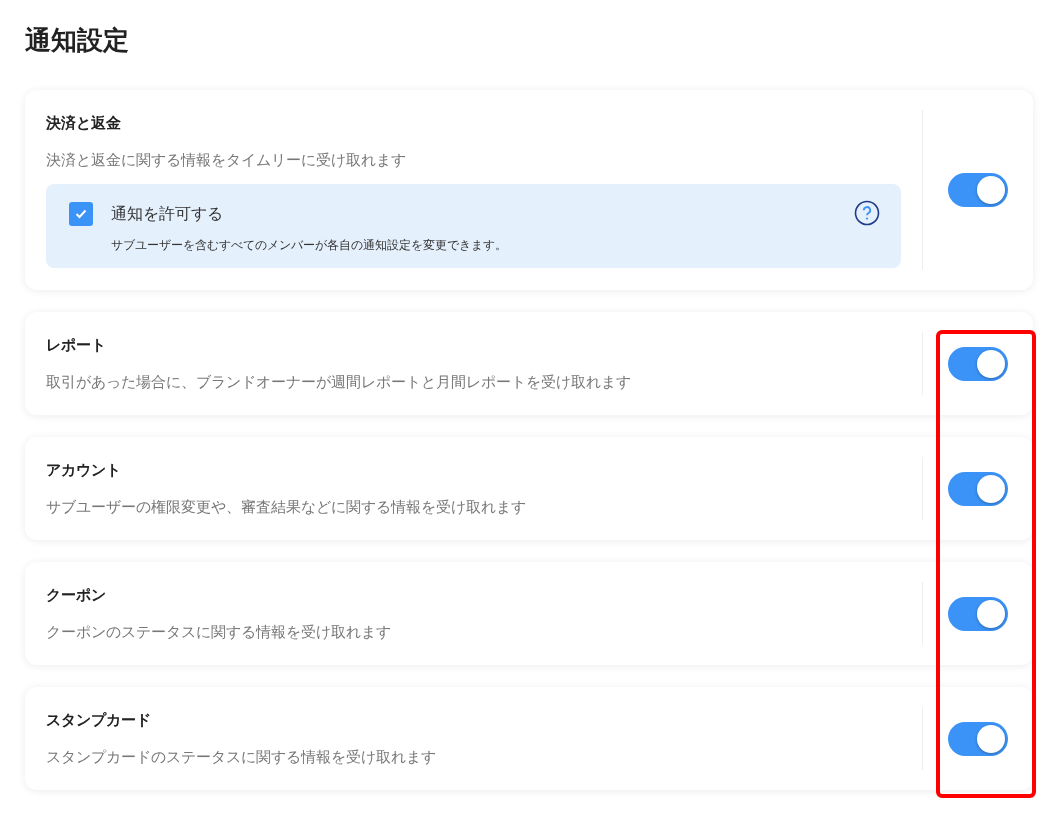 The image size is (1063, 839). I want to click on section-title: 決済と返金, so click(84, 123).